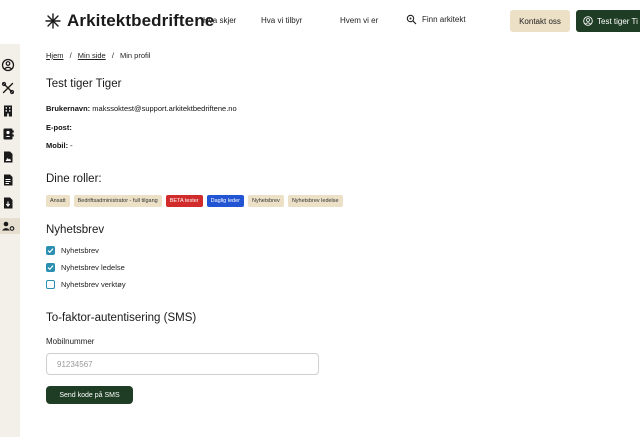  Describe the element at coordinates (540, 21) in the screenshot. I see `kontakt-oss-button: Kontakt oss` at that location.